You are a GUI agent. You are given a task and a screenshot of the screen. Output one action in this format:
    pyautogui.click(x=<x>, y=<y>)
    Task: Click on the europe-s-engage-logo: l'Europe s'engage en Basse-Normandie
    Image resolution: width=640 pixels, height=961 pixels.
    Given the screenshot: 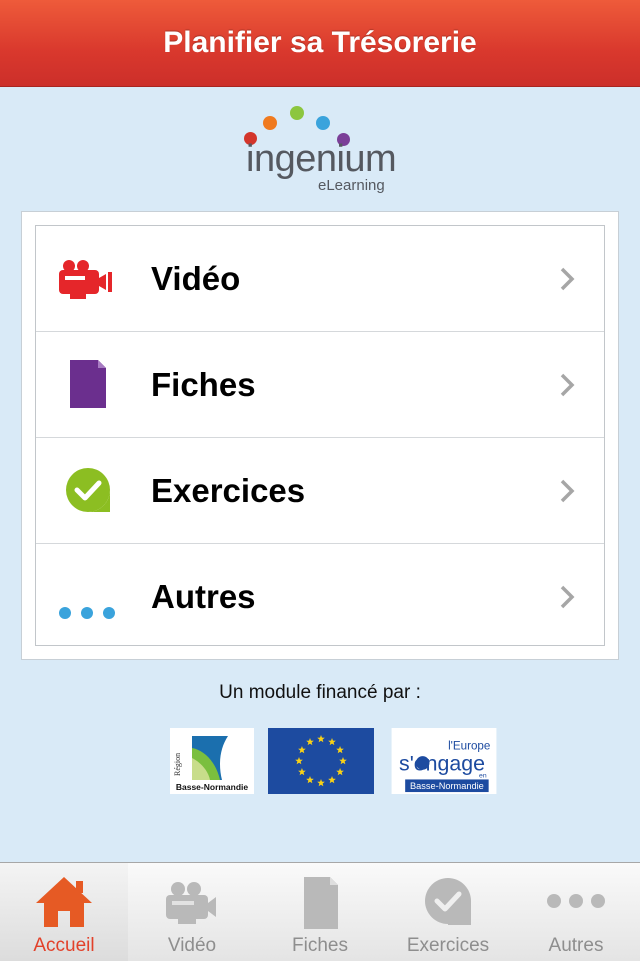 What is the action you would take?
    pyautogui.click(x=444, y=761)
    